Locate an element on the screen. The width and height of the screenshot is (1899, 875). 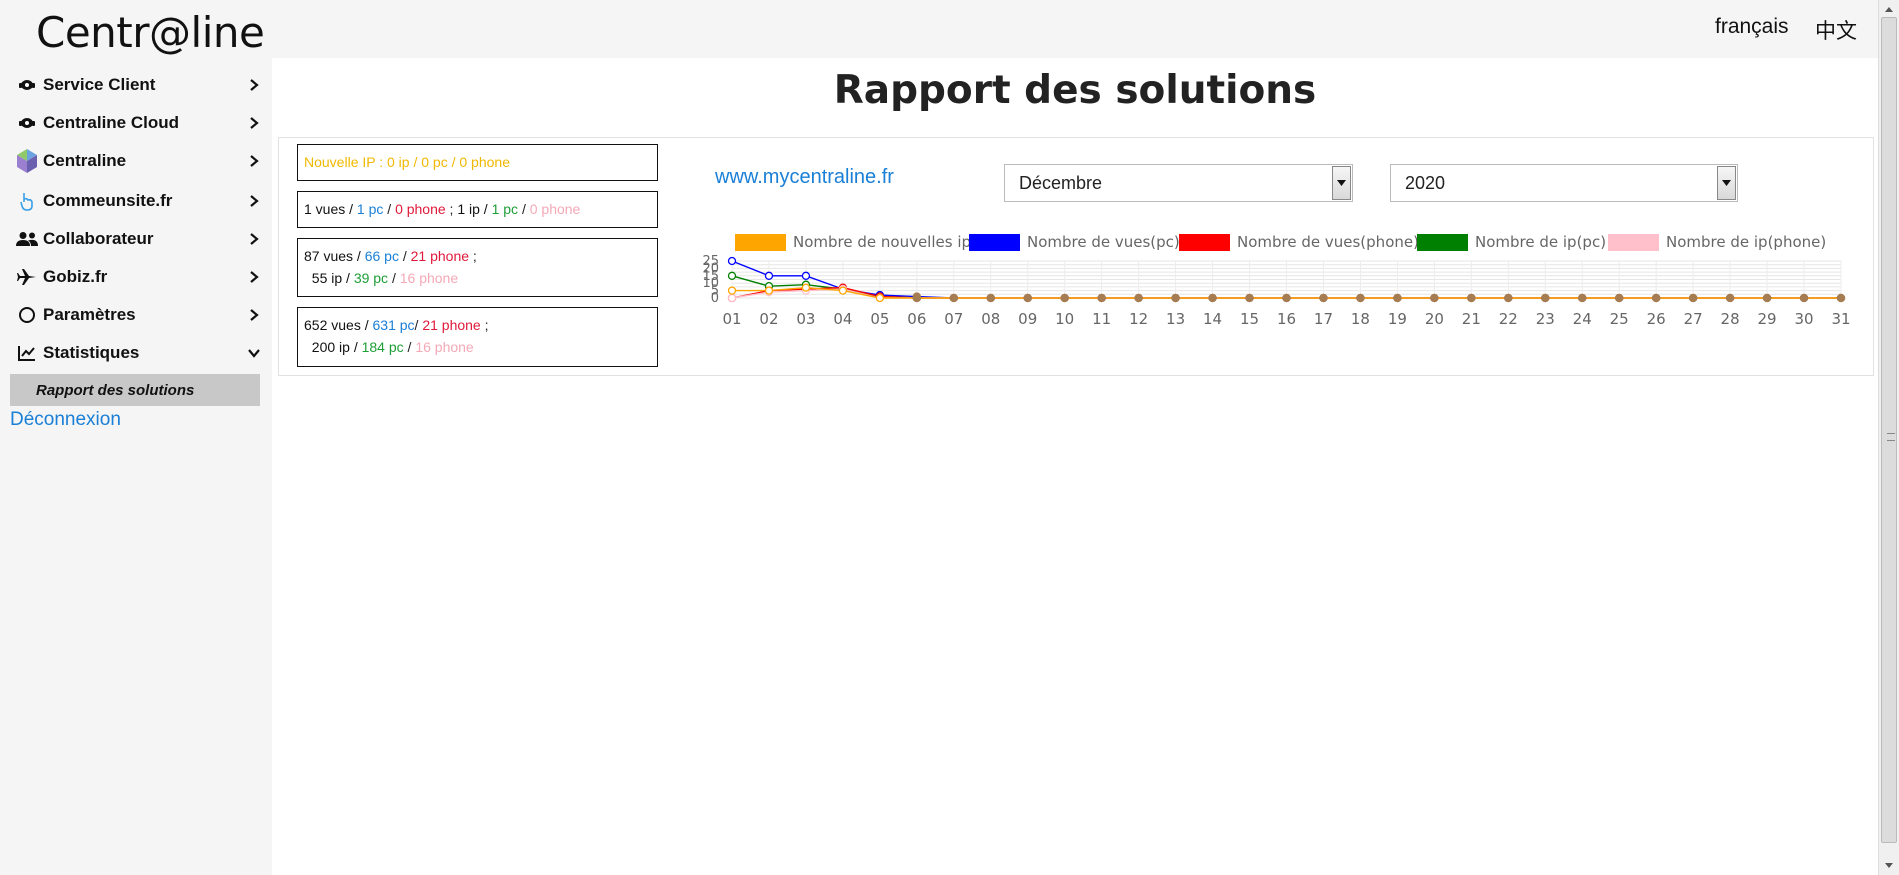
x-tick-label: 01 is located at coordinates (731, 319).